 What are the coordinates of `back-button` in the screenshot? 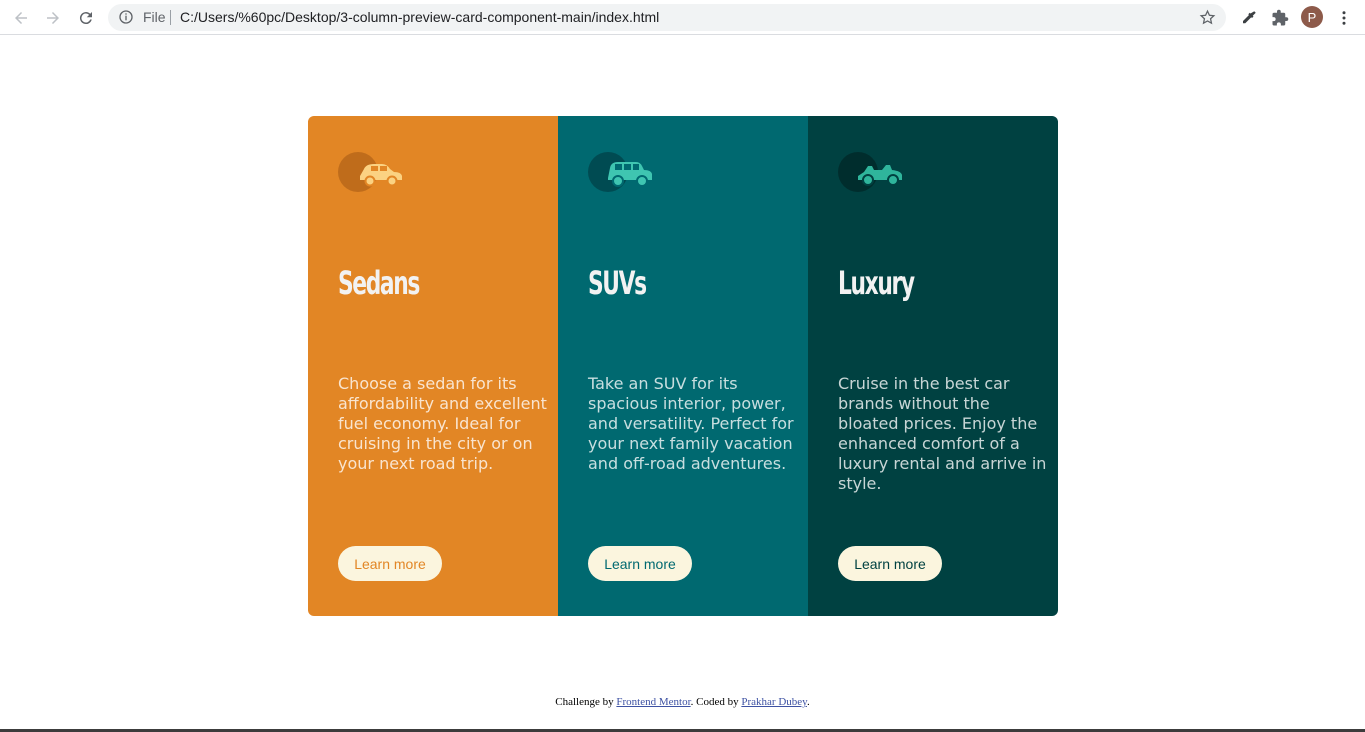 It's located at (21, 18).